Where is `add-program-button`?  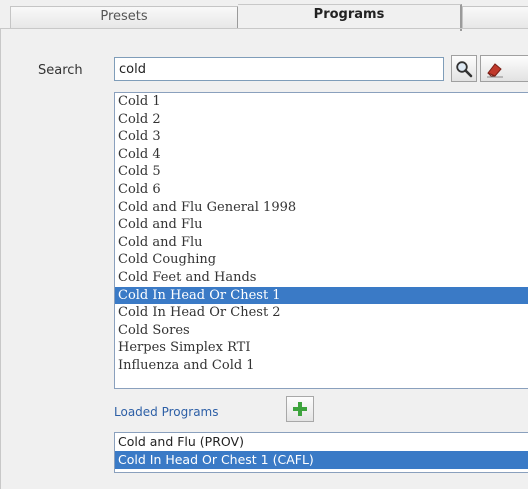
add-program-button is located at coordinates (300, 409).